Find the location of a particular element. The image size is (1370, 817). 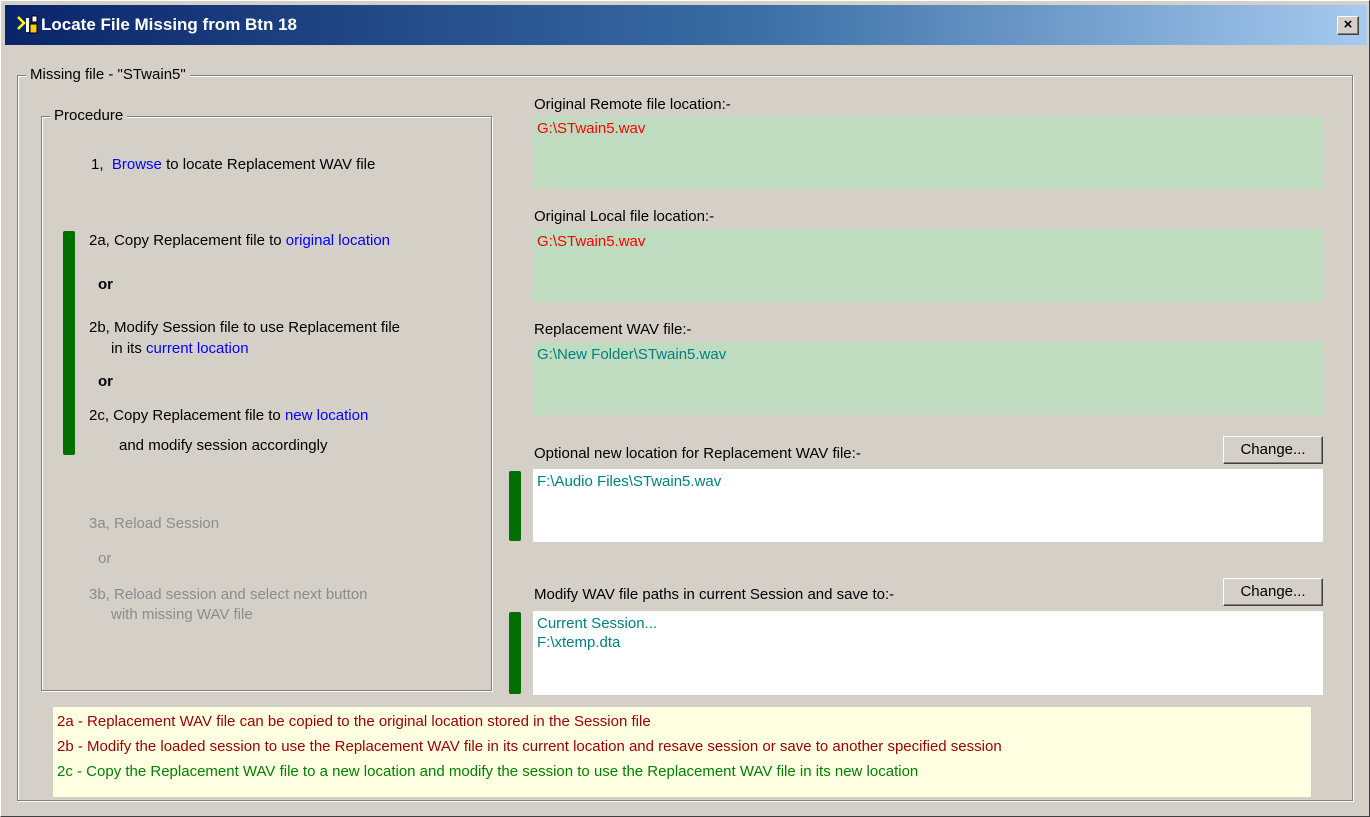

original-location-link: original location is located at coordinates (338, 240).